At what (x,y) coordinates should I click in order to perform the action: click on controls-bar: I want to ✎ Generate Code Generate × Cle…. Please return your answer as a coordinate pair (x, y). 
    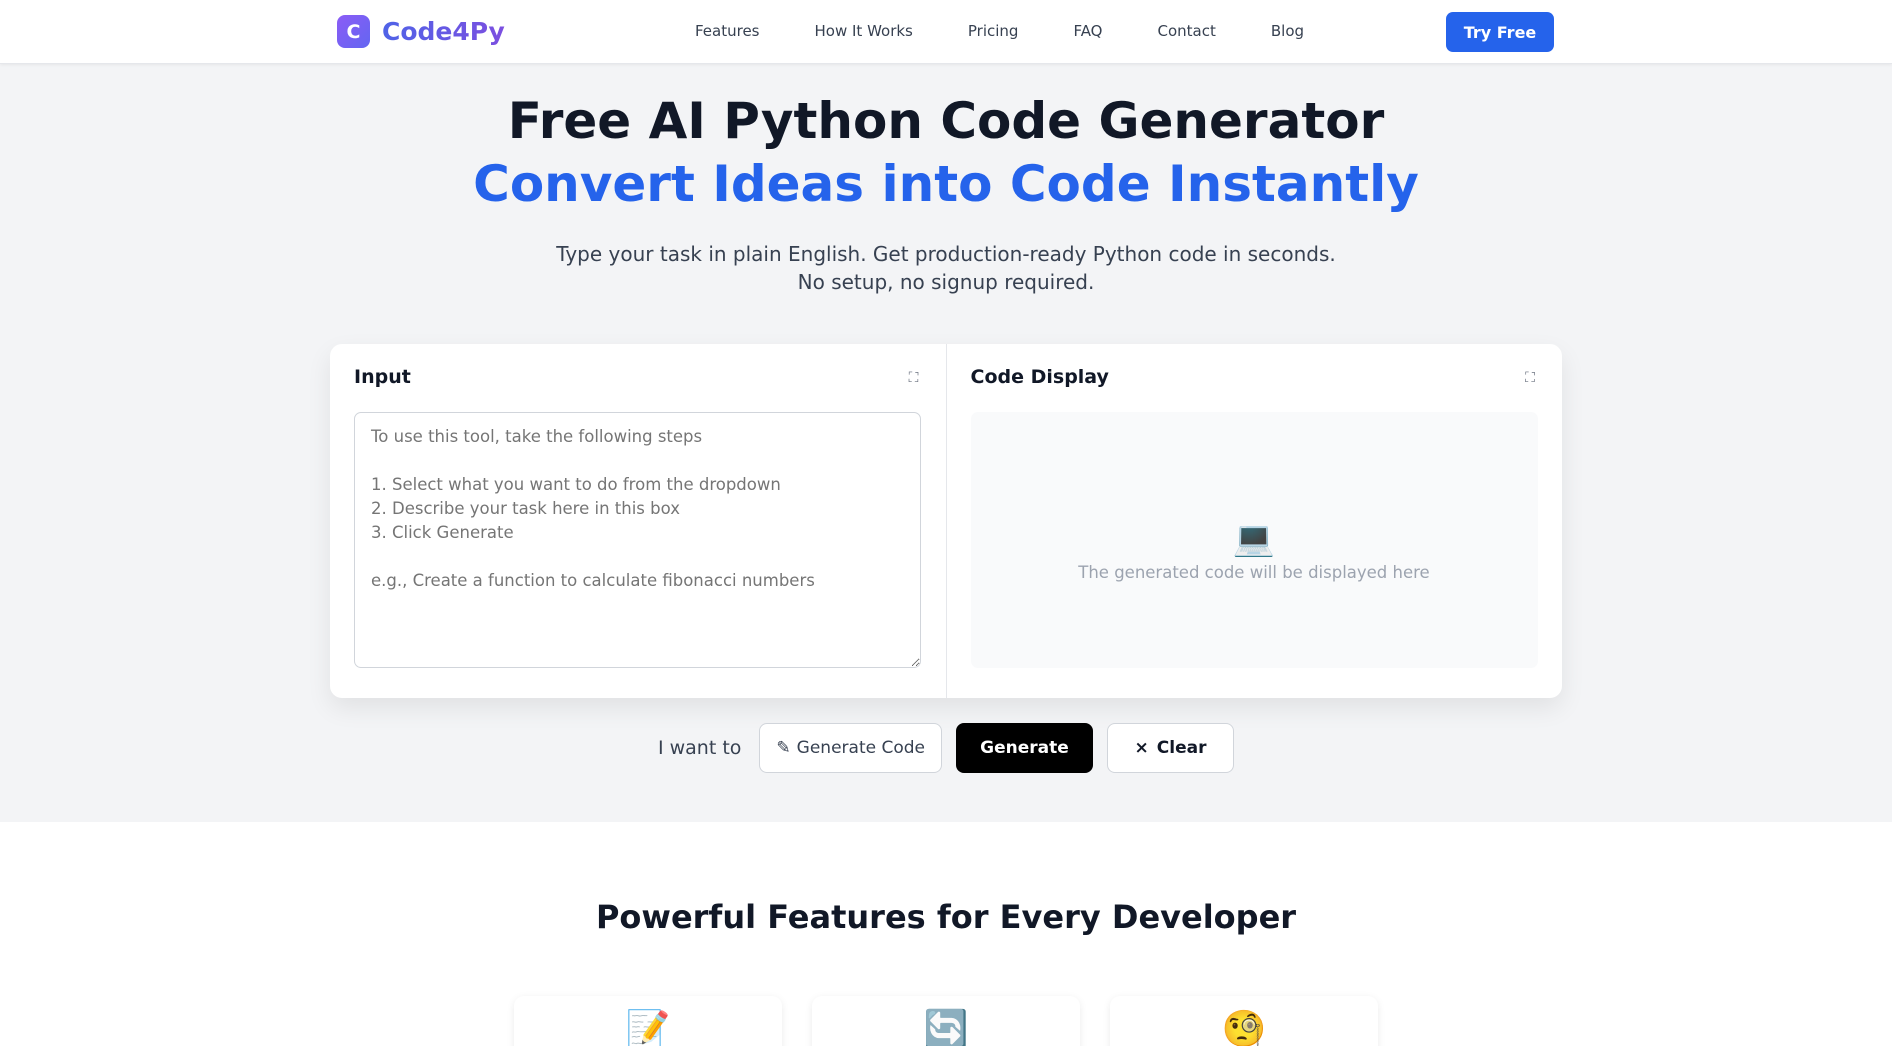
    Looking at the image, I should click on (946, 748).